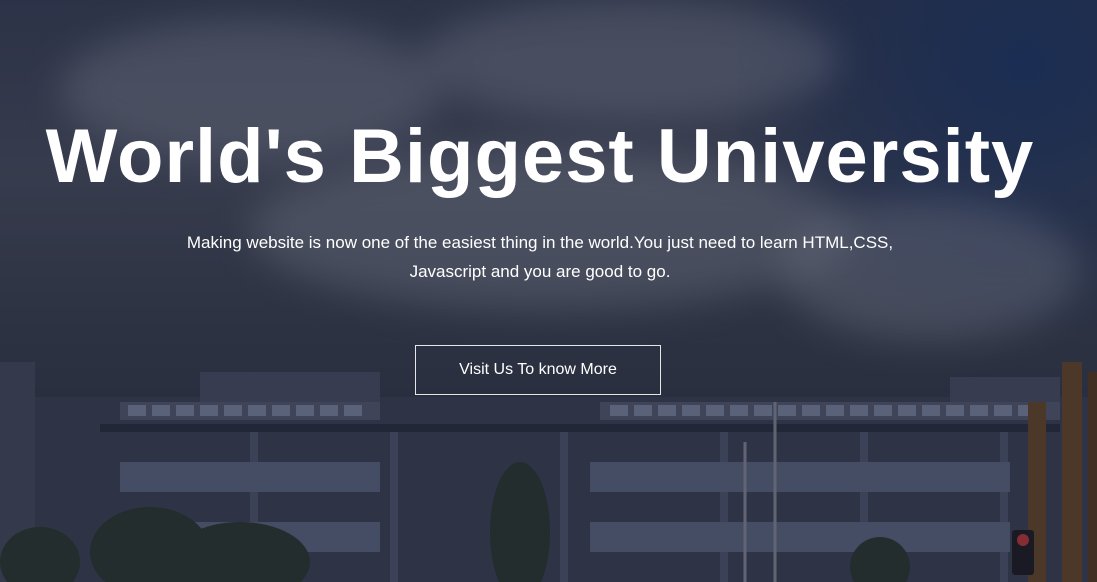 The width and height of the screenshot is (1097, 582). What do you see at coordinates (540, 156) in the screenshot?
I see `hero-title: World's Biggest University` at bounding box center [540, 156].